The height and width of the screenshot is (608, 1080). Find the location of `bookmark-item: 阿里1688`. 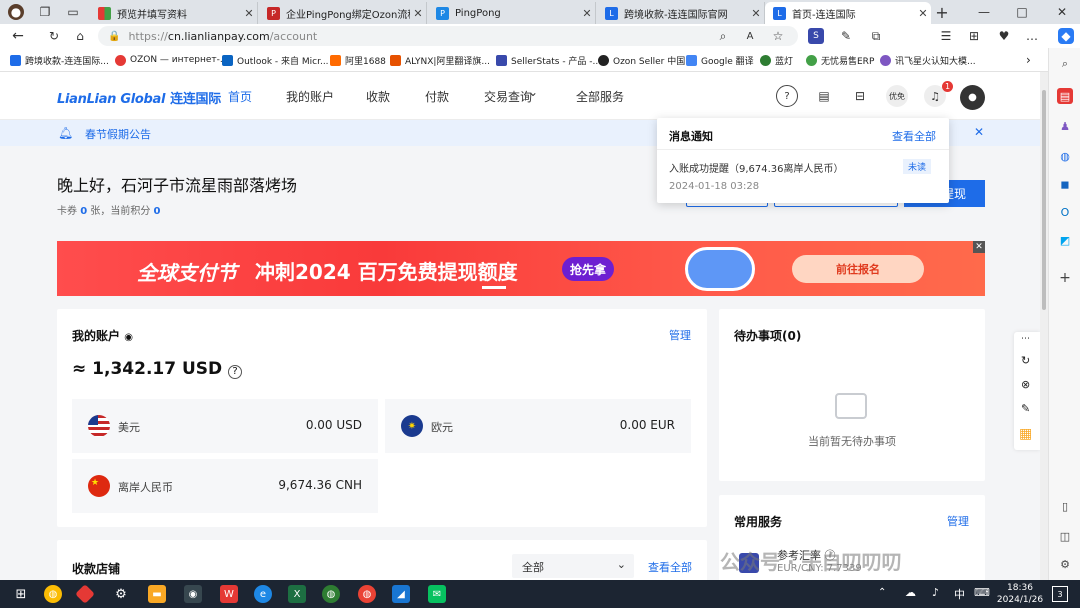

bookmark-item: 阿里1688 is located at coordinates (358, 60).